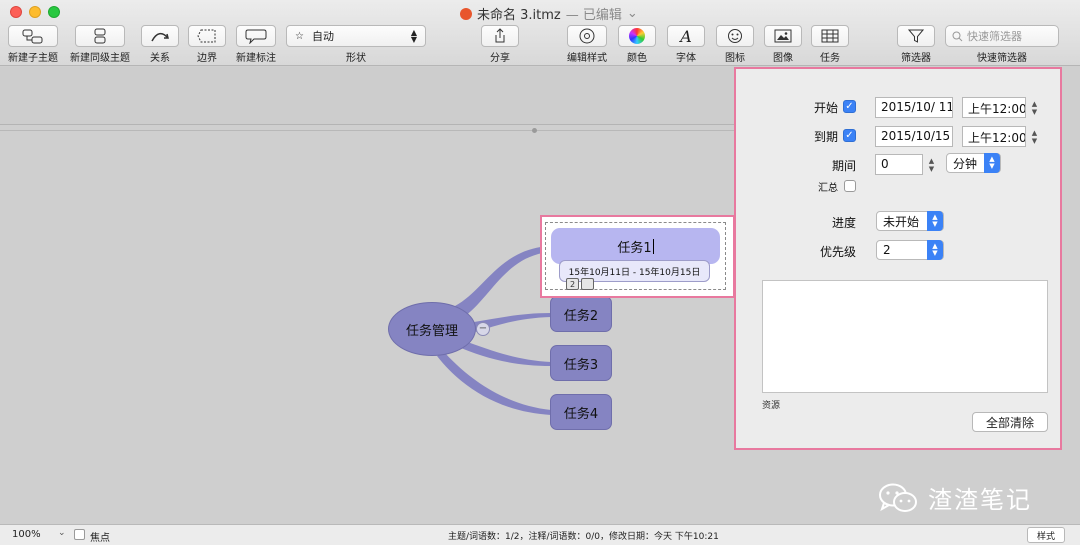  I want to click on topic-task4: 任务4, so click(581, 412).